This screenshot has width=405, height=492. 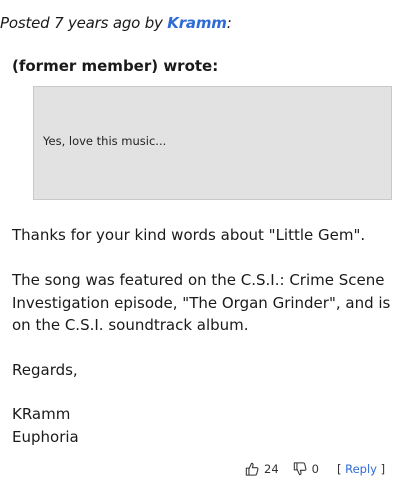 I want to click on reply-wrapper: [ Reply ], so click(x=361, y=469).